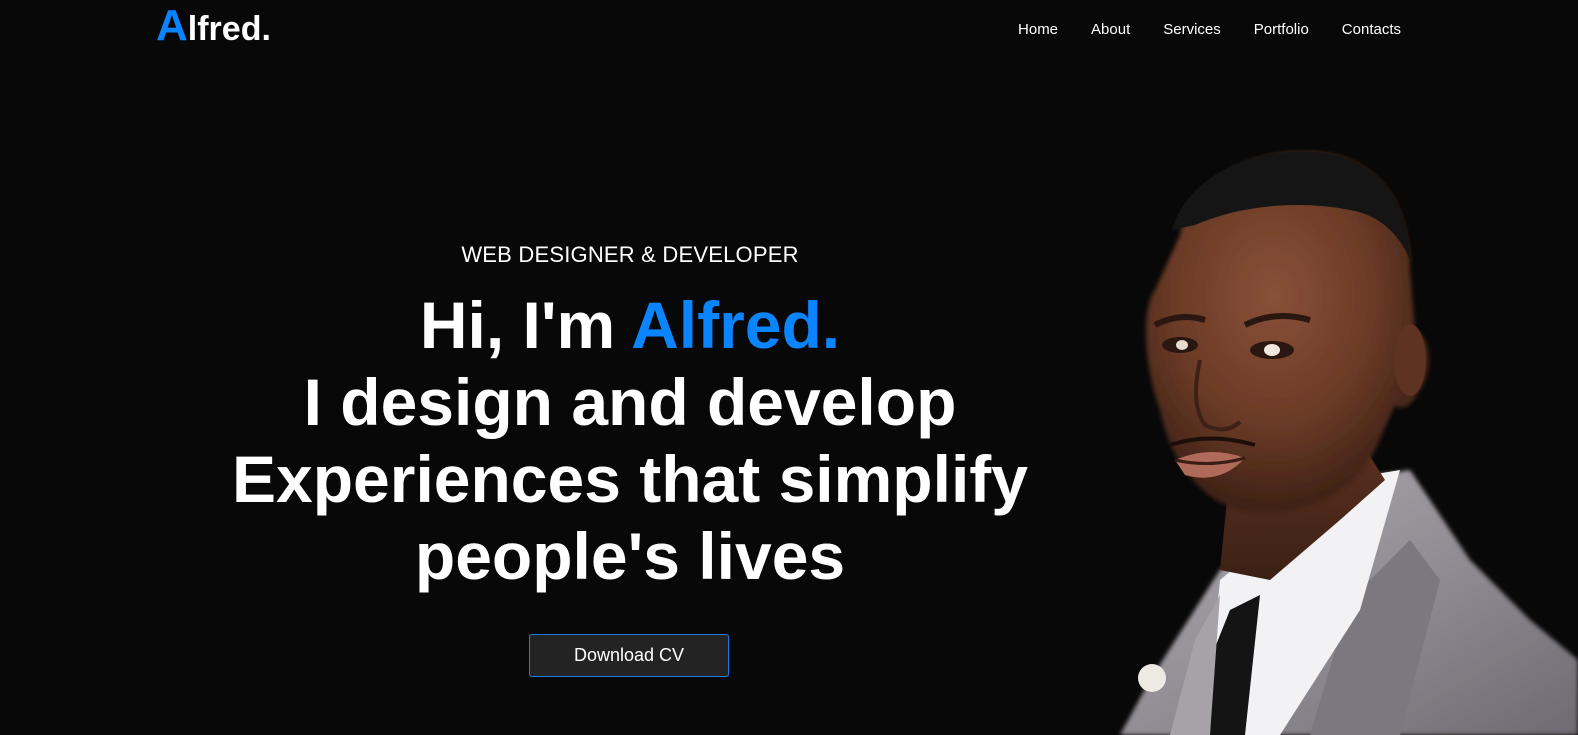 This screenshot has width=1578, height=735. What do you see at coordinates (630, 479) in the screenshot?
I see `hero-line-3: Experiences that simplify` at bounding box center [630, 479].